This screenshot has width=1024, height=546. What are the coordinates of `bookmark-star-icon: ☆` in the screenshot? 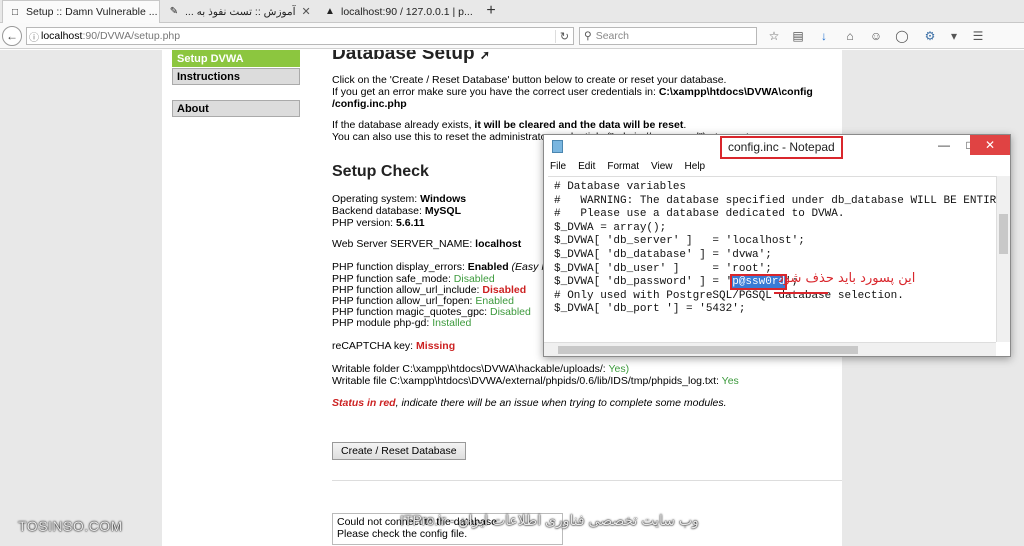 It's located at (774, 36).